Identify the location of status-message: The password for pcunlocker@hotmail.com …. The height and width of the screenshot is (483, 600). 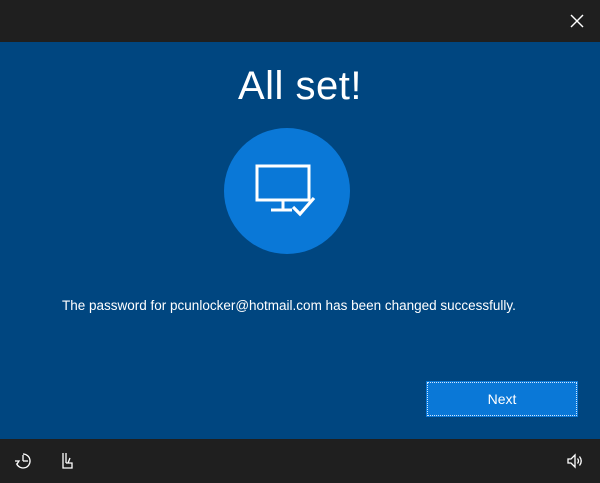
(289, 305).